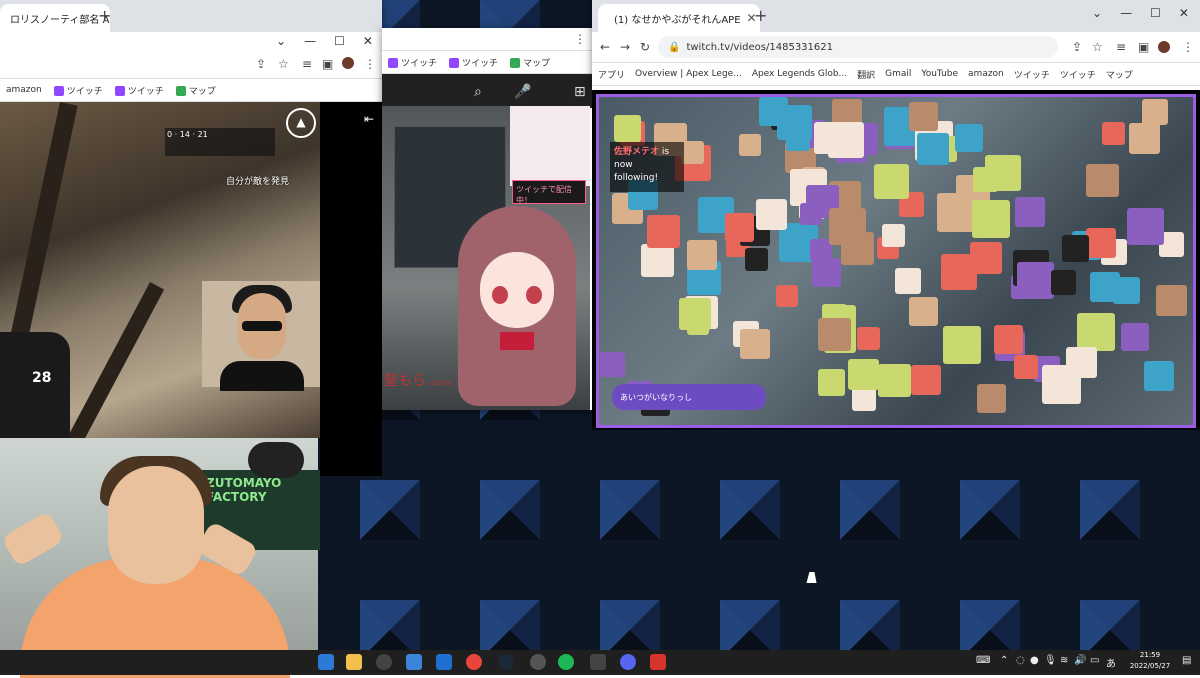 The image size is (1200, 678). I want to click on mic-tray-icon: 🎙, so click(1050, 660).